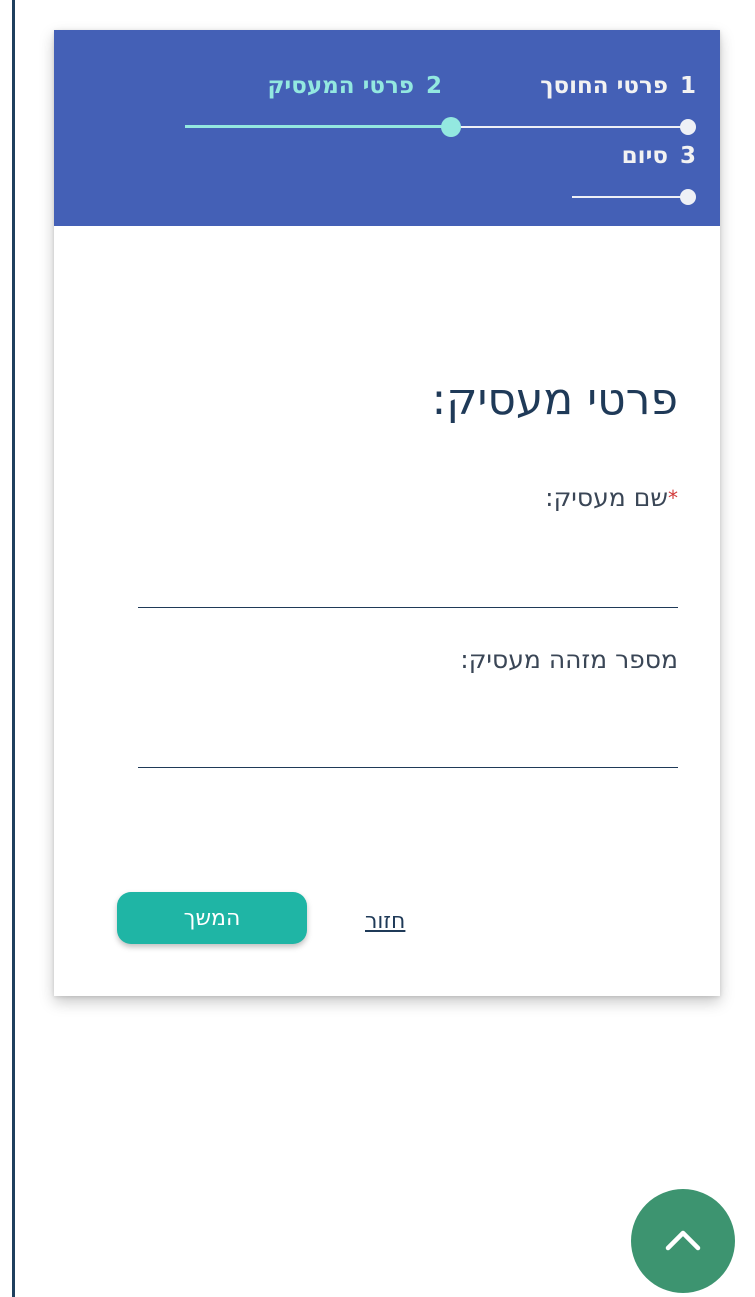 The width and height of the screenshot is (755, 1297). I want to click on step-3: 3 סיום, so click(659, 156).